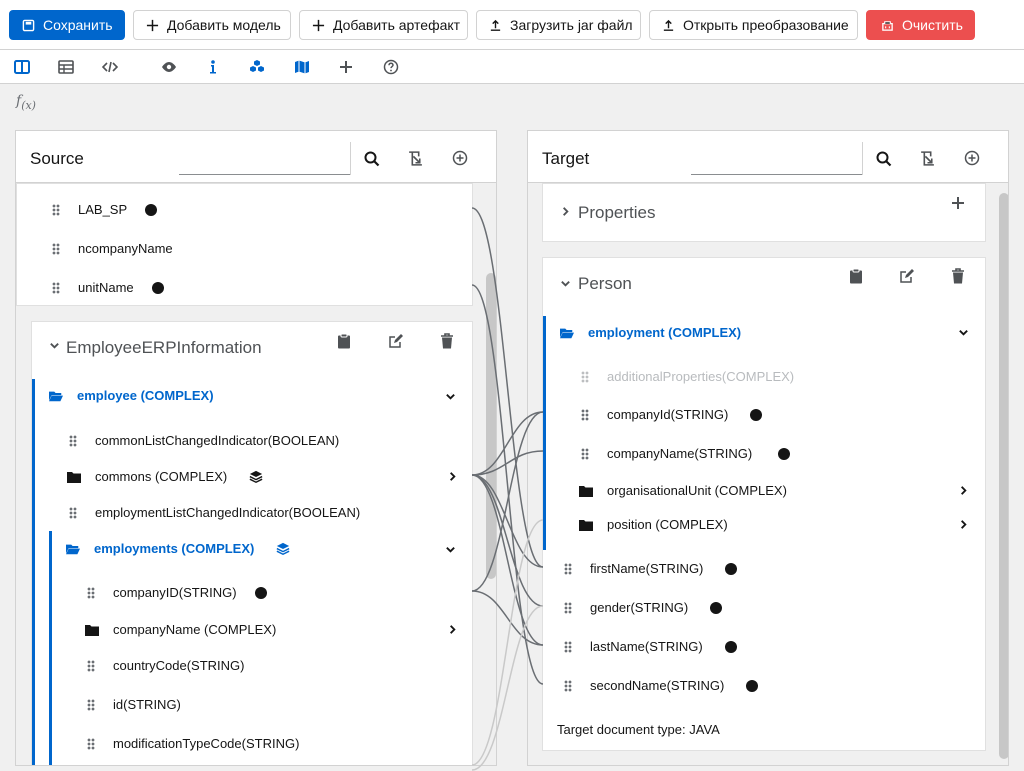  I want to click on tree-node-employments: employments (COMPLEX), so click(178, 548).